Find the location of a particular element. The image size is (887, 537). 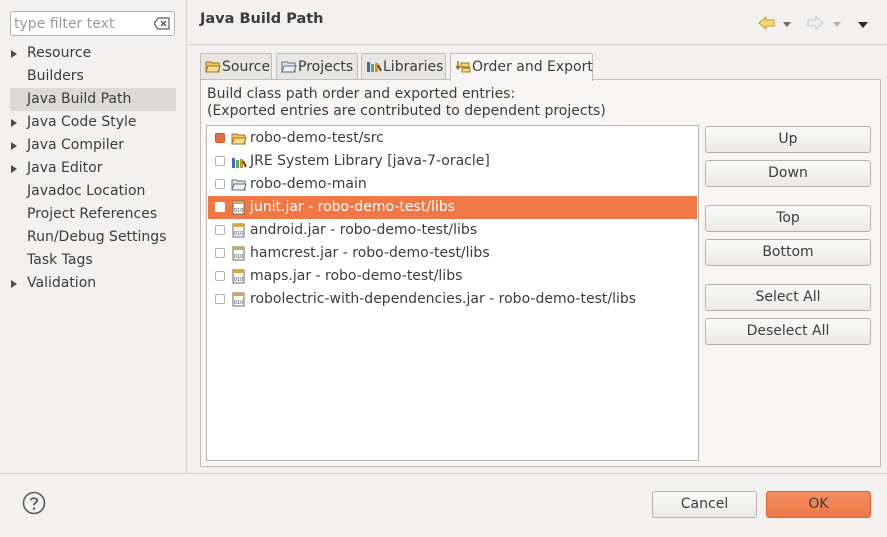

list-item: JRE System Library [java-7-oracle] is located at coordinates (452, 161).